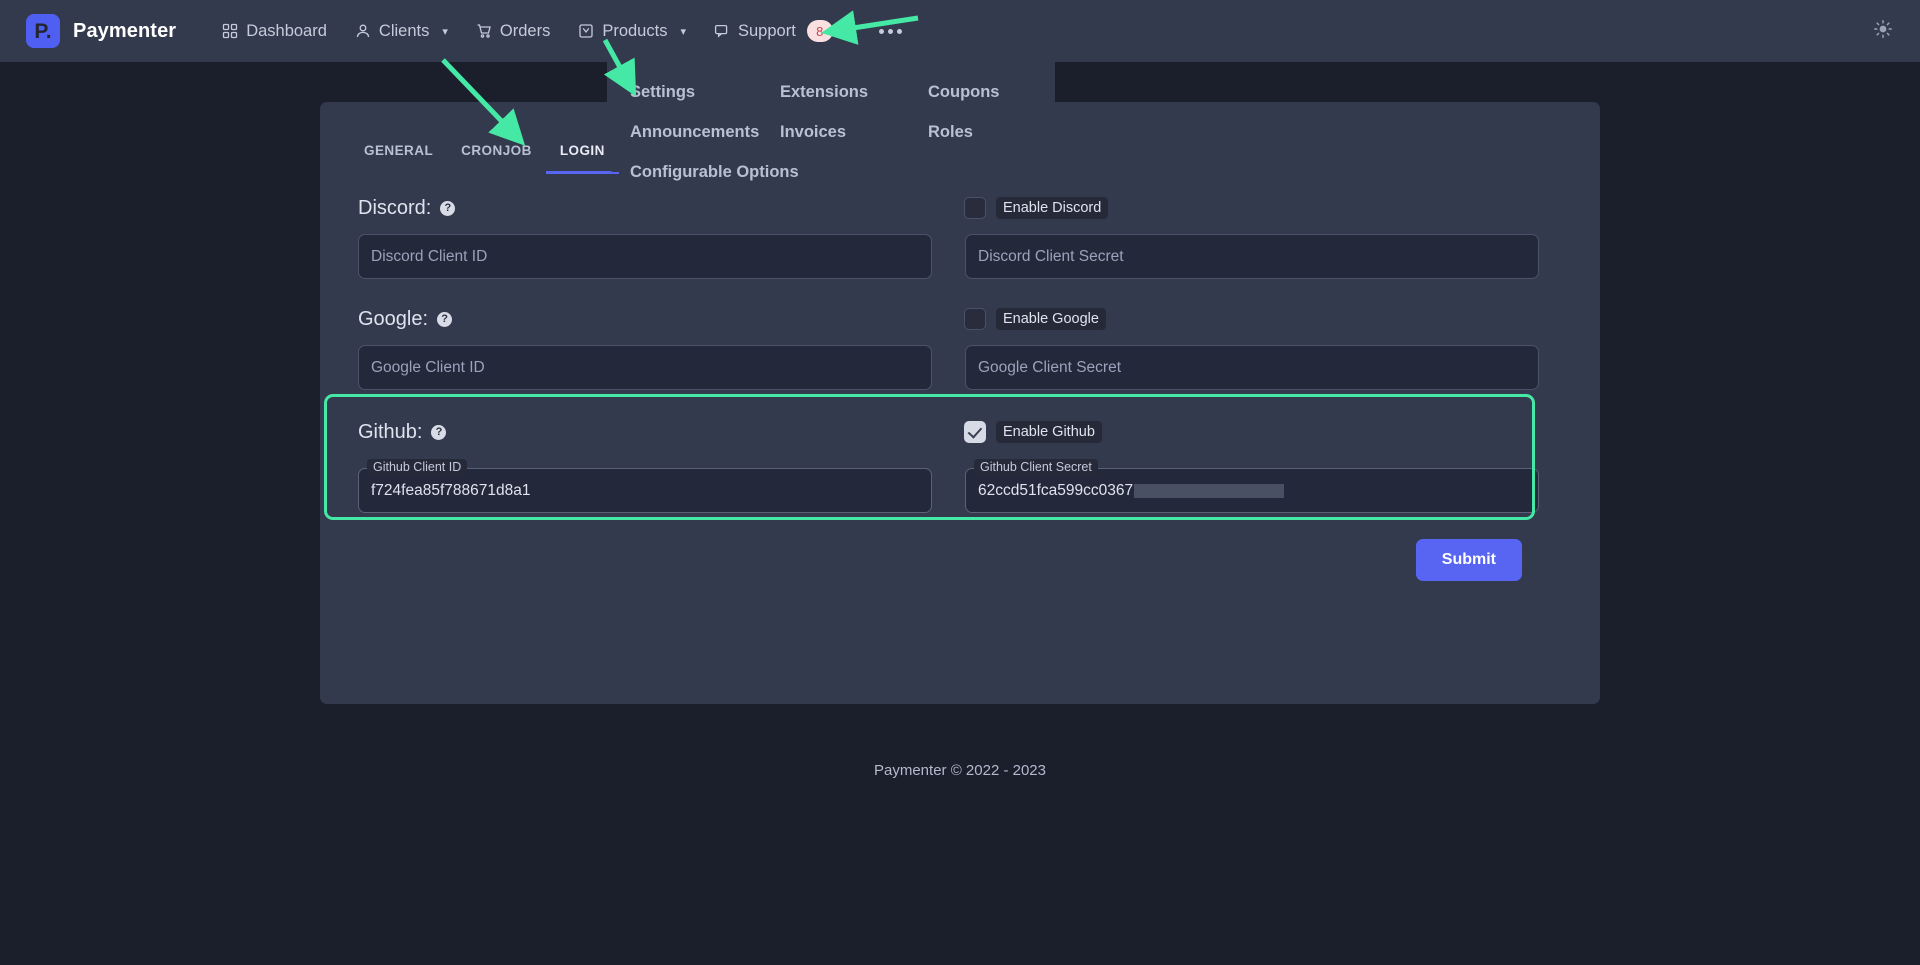 The height and width of the screenshot is (965, 1920). I want to click on discord-client-id-field: Discord Client ID, so click(645, 256).